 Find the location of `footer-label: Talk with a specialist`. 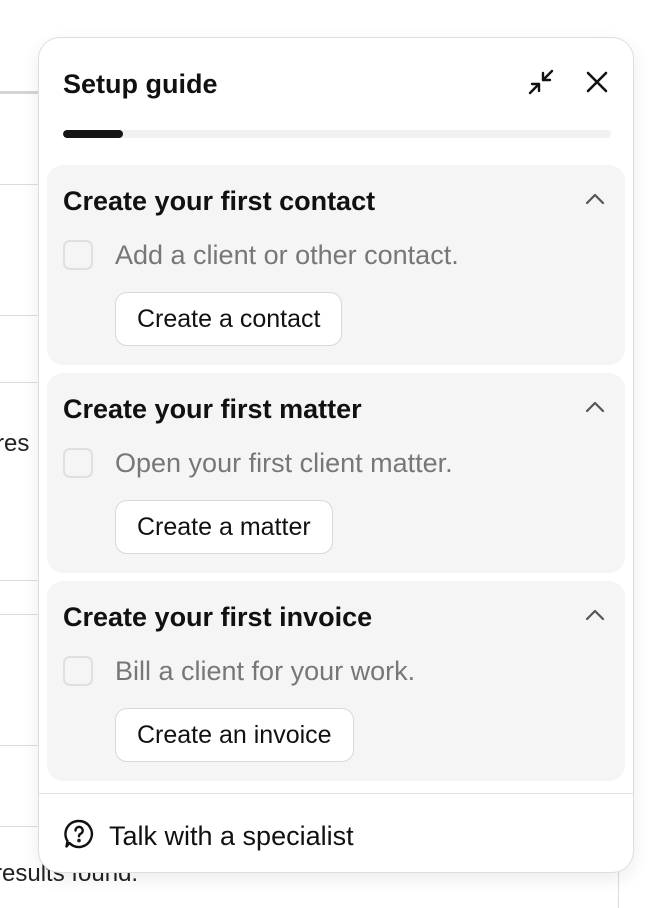

footer-label: Talk with a specialist is located at coordinates (231, 835).